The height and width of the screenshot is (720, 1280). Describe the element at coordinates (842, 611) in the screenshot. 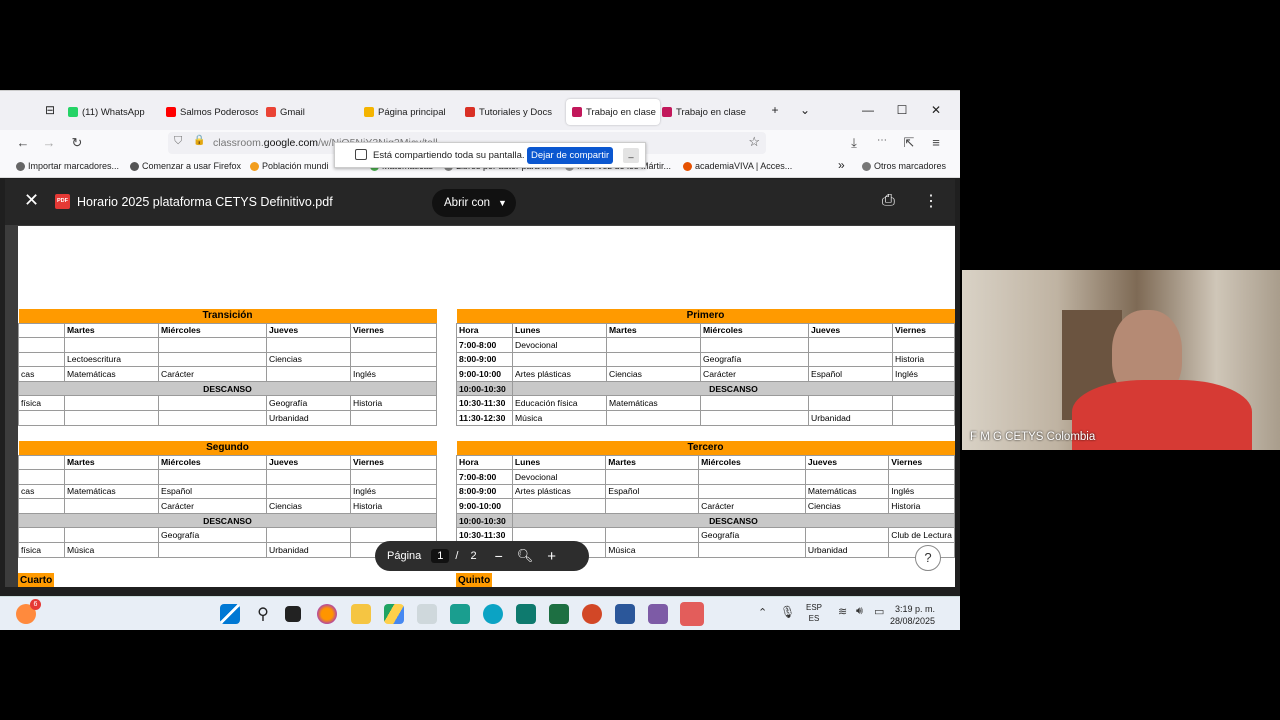

I see `wifi-icon: ≋` at that location.